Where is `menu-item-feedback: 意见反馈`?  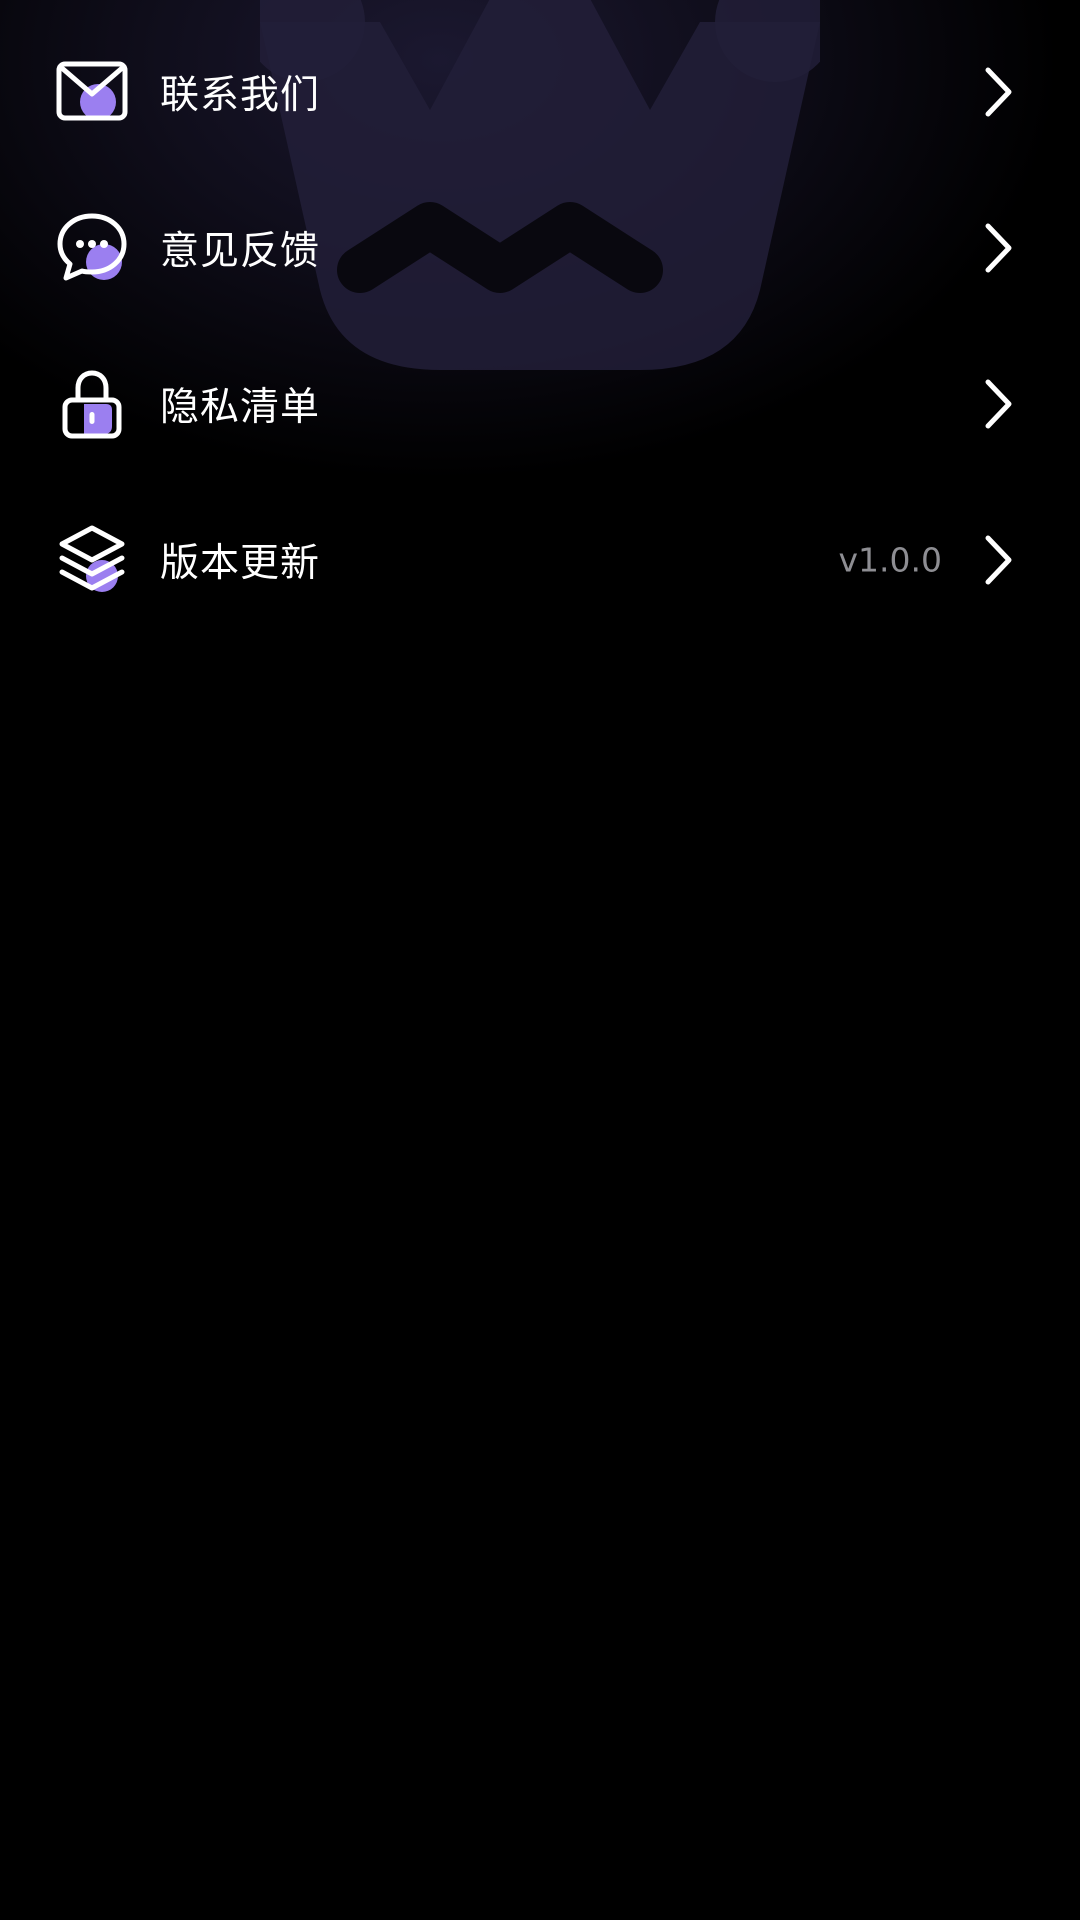 menu-item-feedback: 意见反馈 is located at coordinates (540, 248).